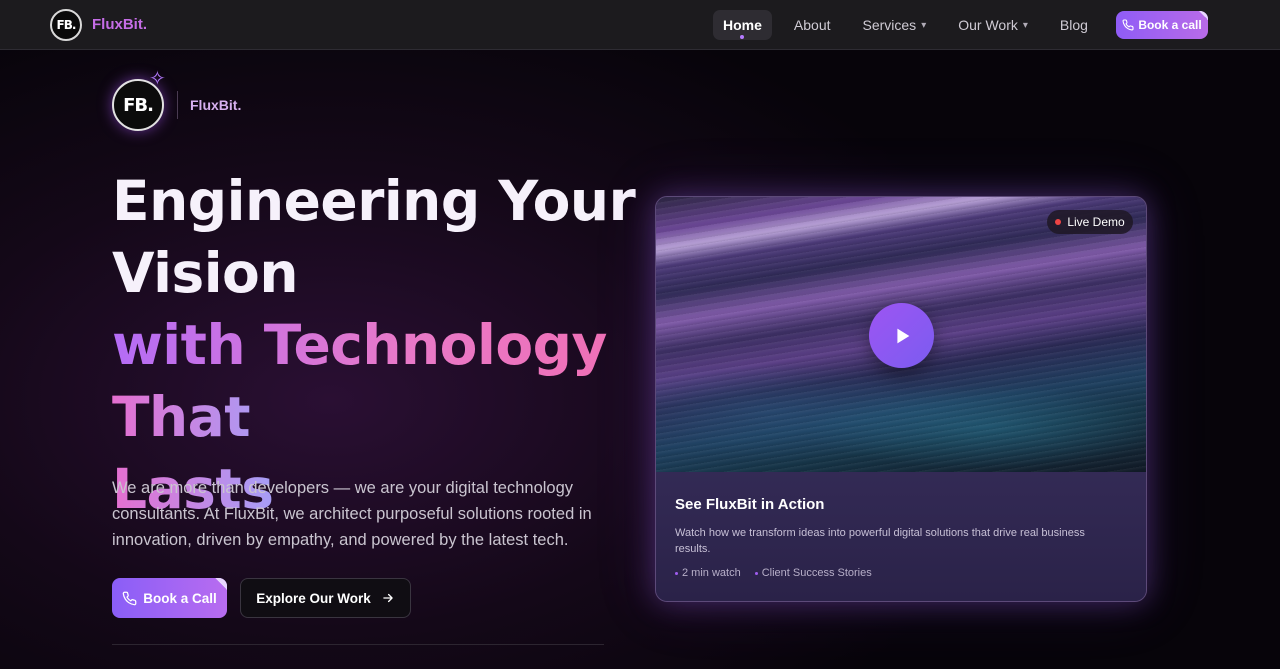 The image size is (1280, 669). What do you see at coordinates (138, 105) in the screenshot?
I see `hero-logo-text: FB.` at bounding box center [138, 105].